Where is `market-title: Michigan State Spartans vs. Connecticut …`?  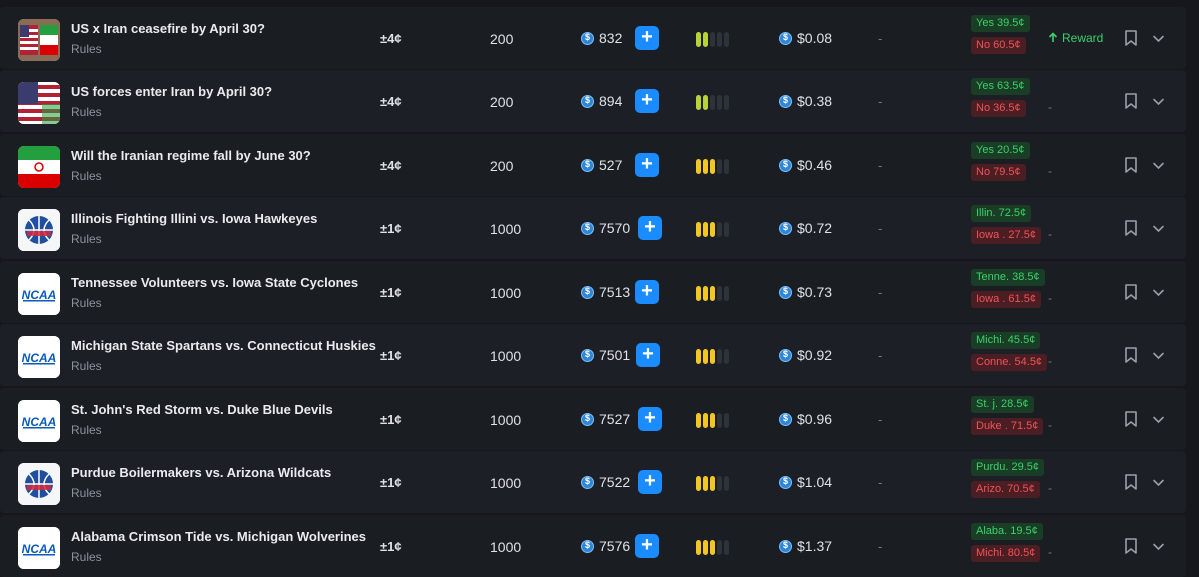
market-title: Michigan State Spartans vs. Connecticut … is located at coordinates (223, 345).